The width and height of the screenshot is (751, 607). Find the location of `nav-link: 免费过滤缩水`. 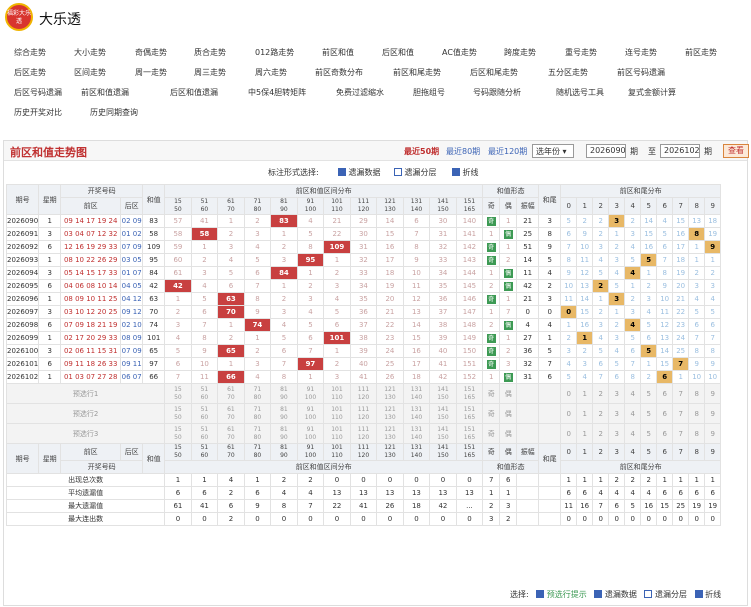

nav-link: 免费过滤缩水 is located at coordinates (360, 92).